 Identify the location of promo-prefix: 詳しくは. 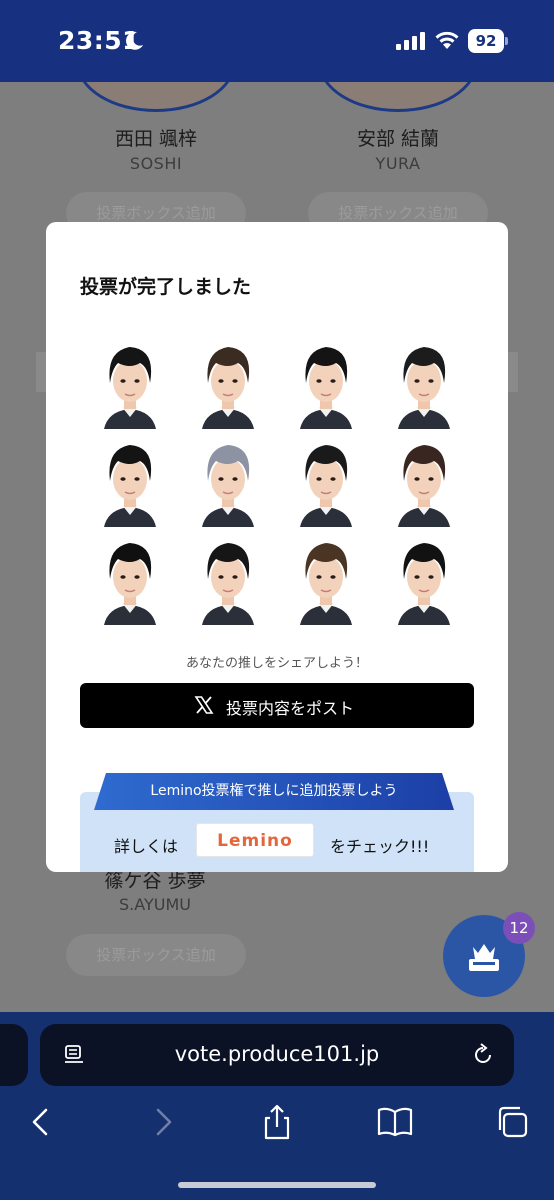
(146, 846).